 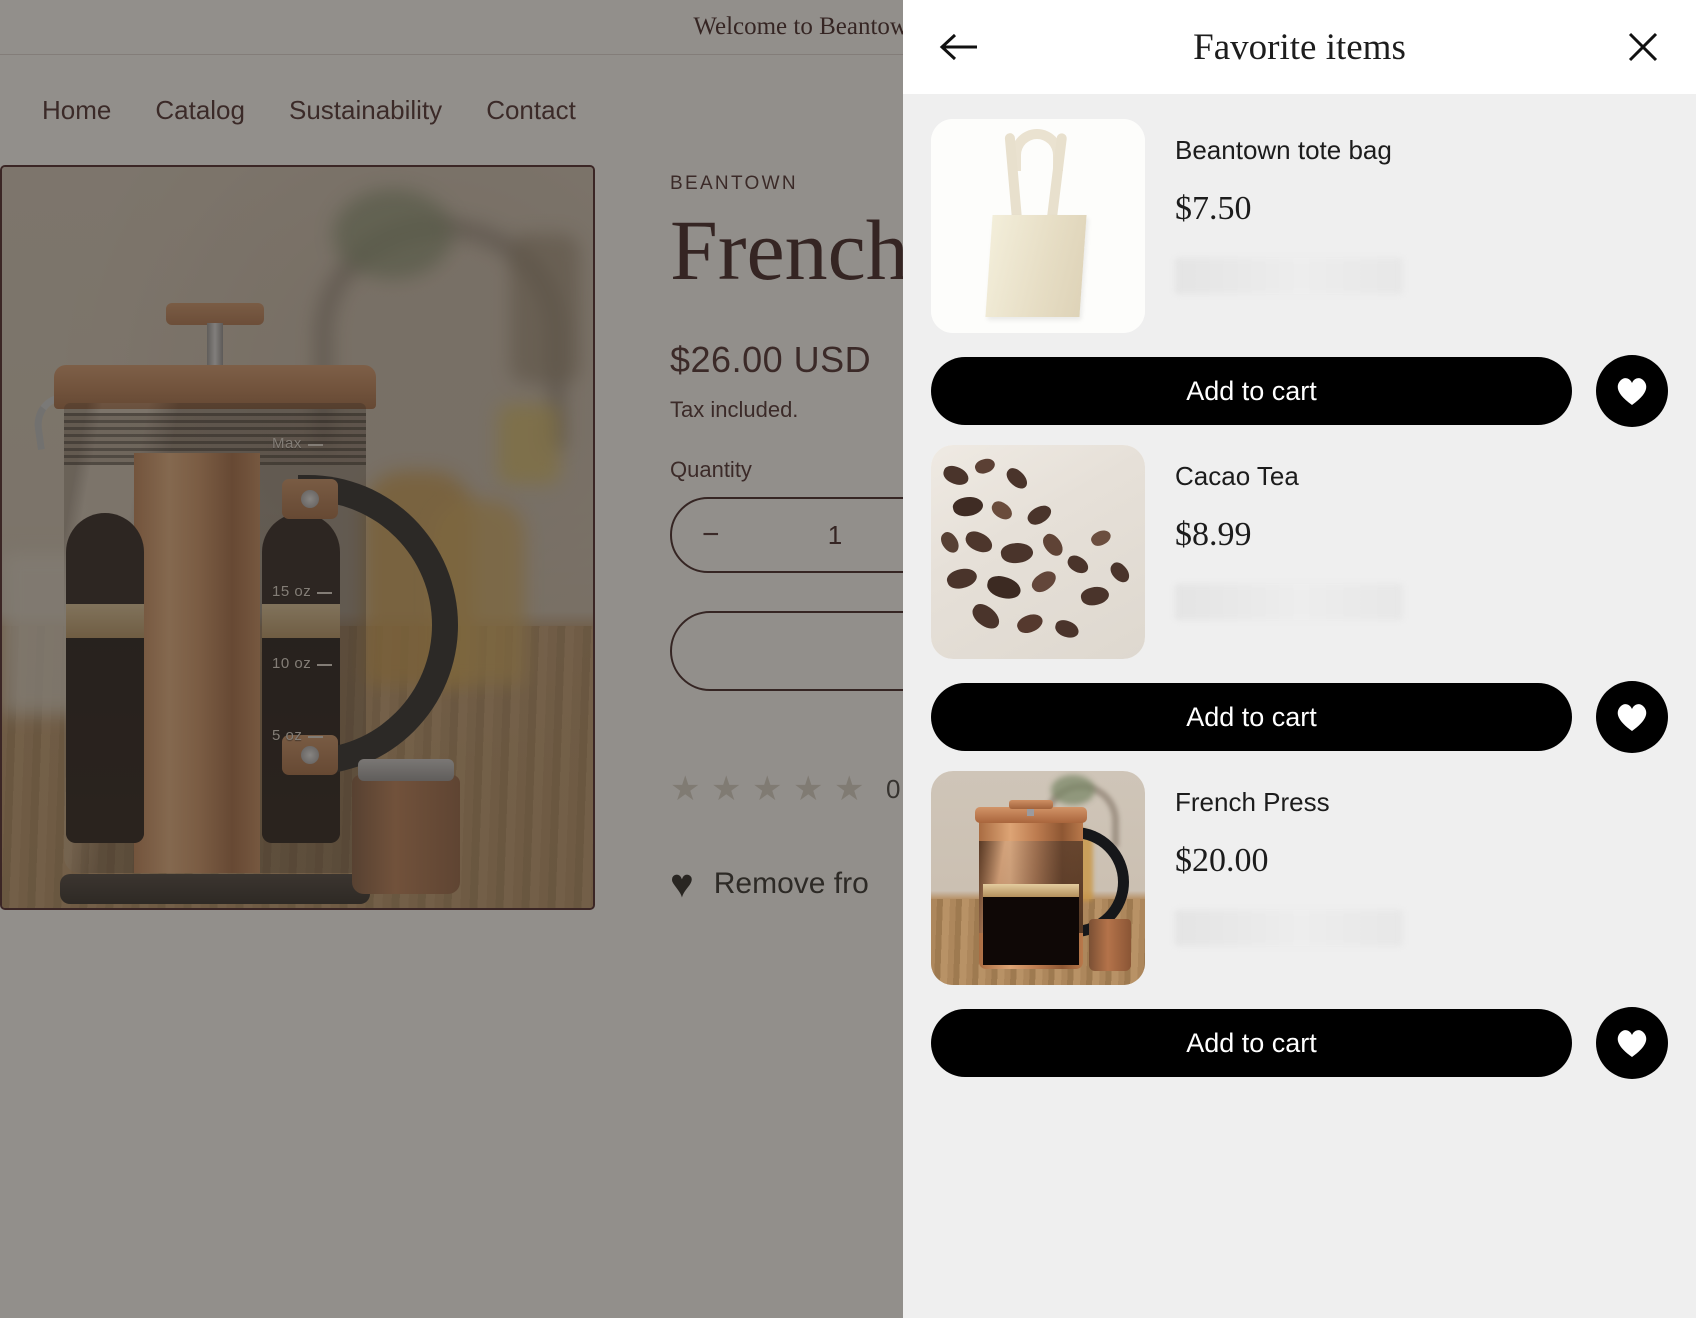 I want to click on thumb-press-knob, so click(x=1031, y=804).